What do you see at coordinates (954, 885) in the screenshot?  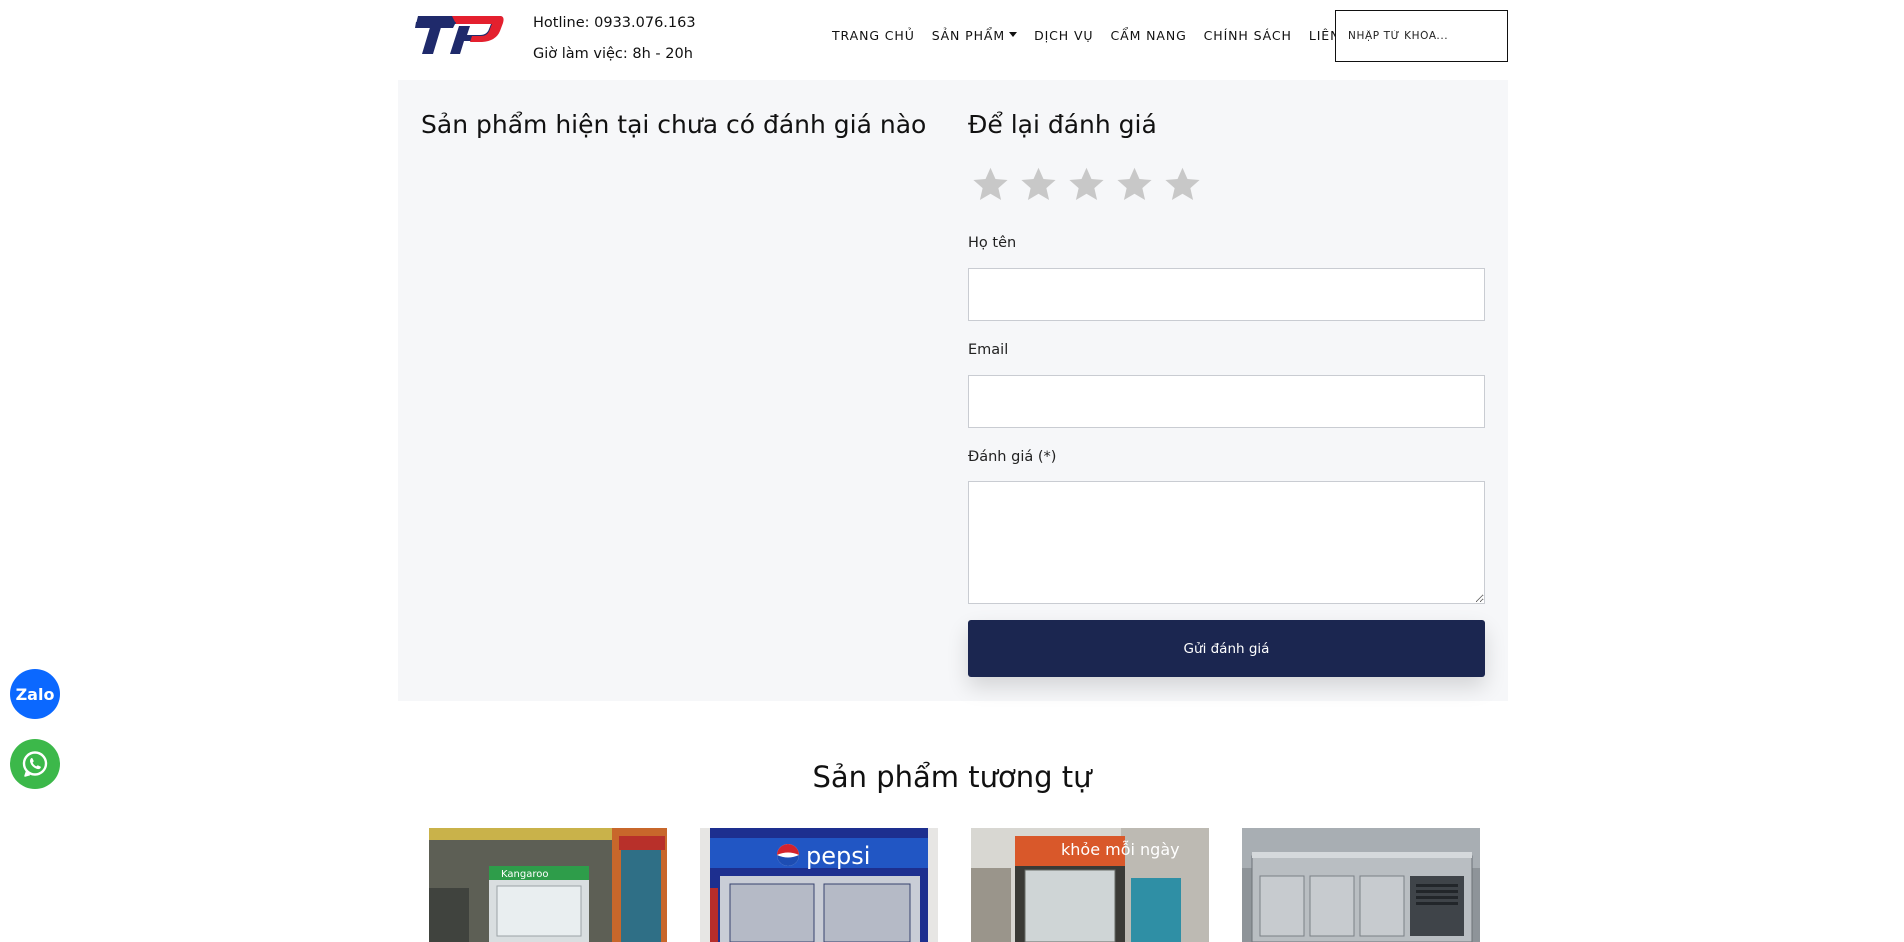 I see `similar-products-list: Kangaroo pepsi khỏe mỗi ngày` at bounding box center [954, 885].